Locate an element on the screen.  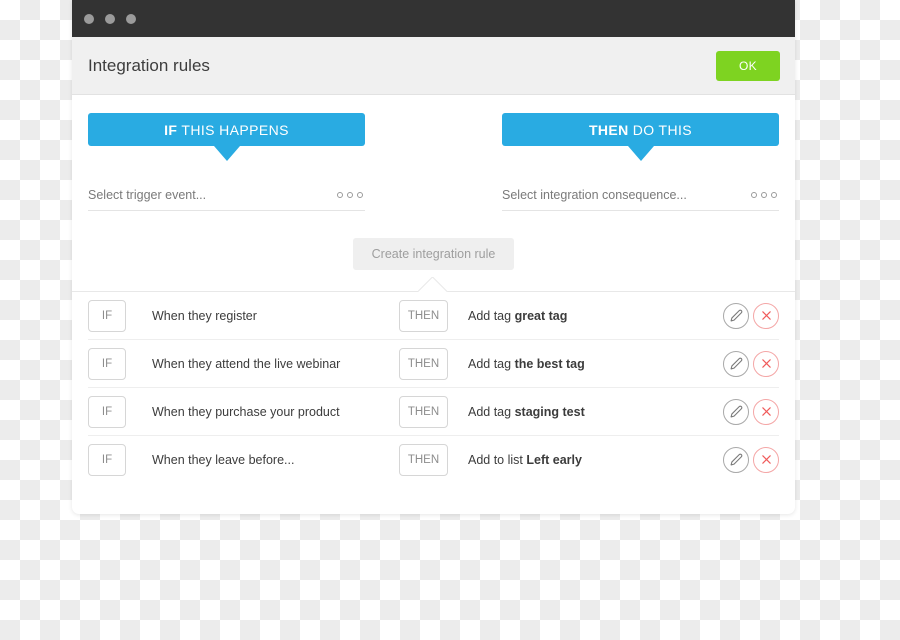
create-rule-wrap: Create integration rule is located at coordinates (433, 254).